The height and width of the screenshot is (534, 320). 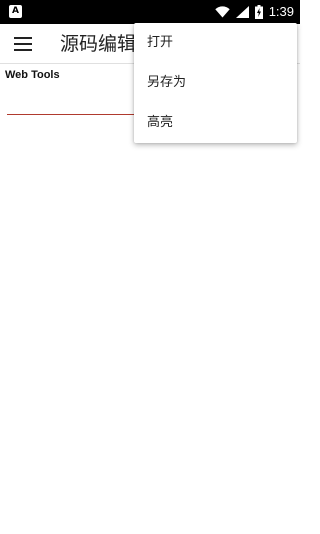 I want to click on battery-charging-icon, so click(x=258, y=12).